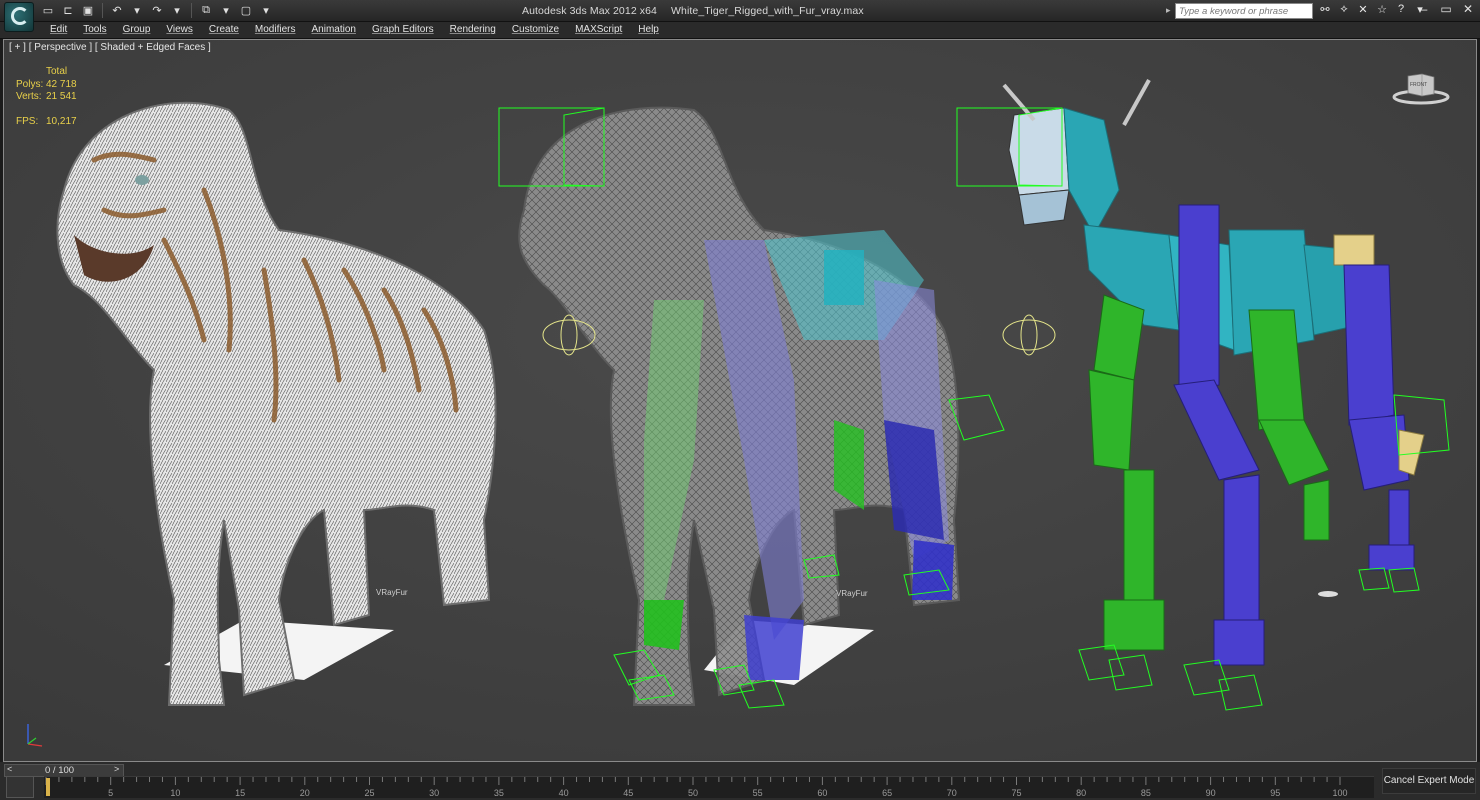 The height and width of the screenshot is (800, 1480). Describe the element at coordinates (1468, 10) in the screenshot. I see `close-icon: ✕` at that location.